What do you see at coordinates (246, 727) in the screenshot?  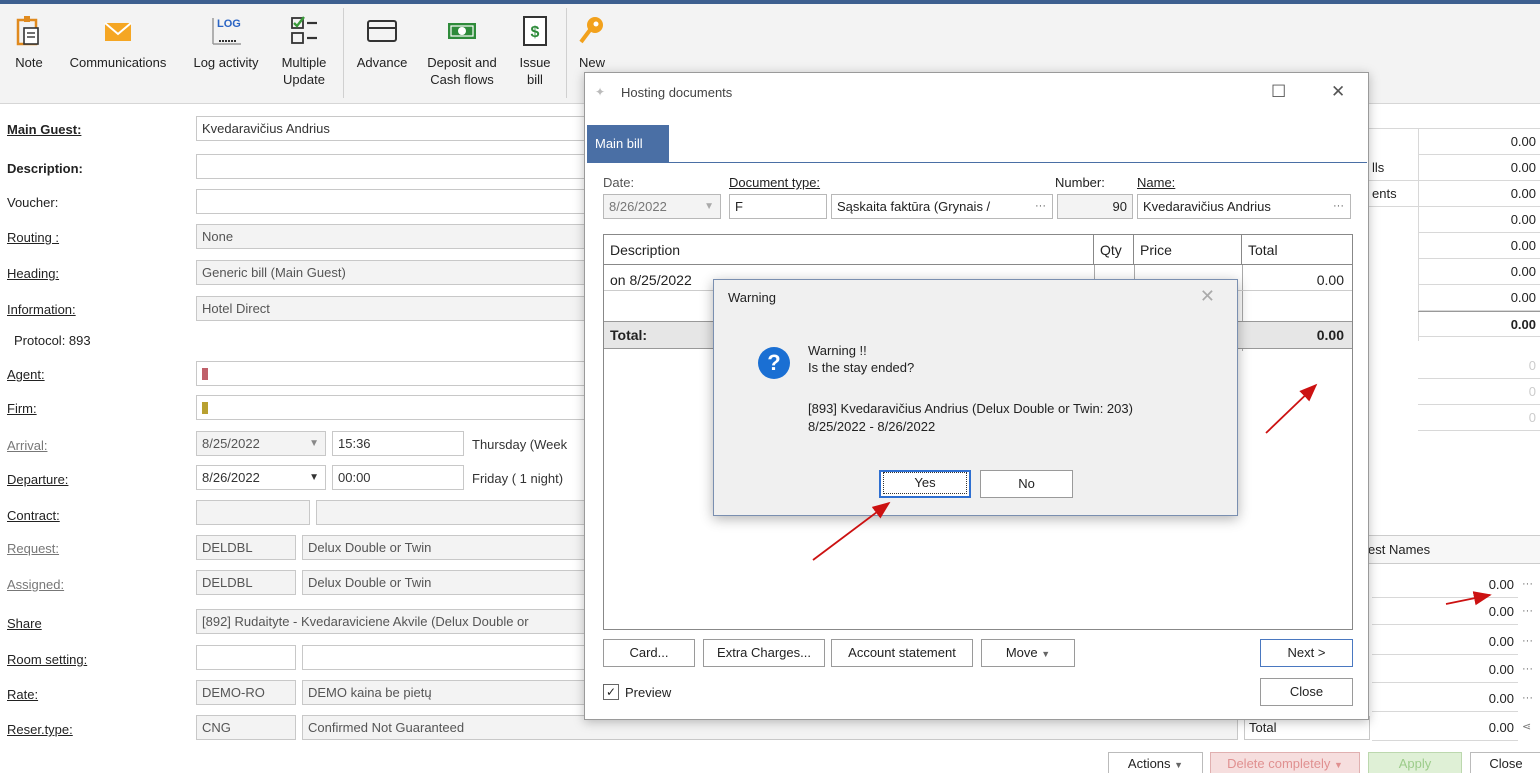 I see `reser-type-code-field: CNG` at bounding box center [246, 727].